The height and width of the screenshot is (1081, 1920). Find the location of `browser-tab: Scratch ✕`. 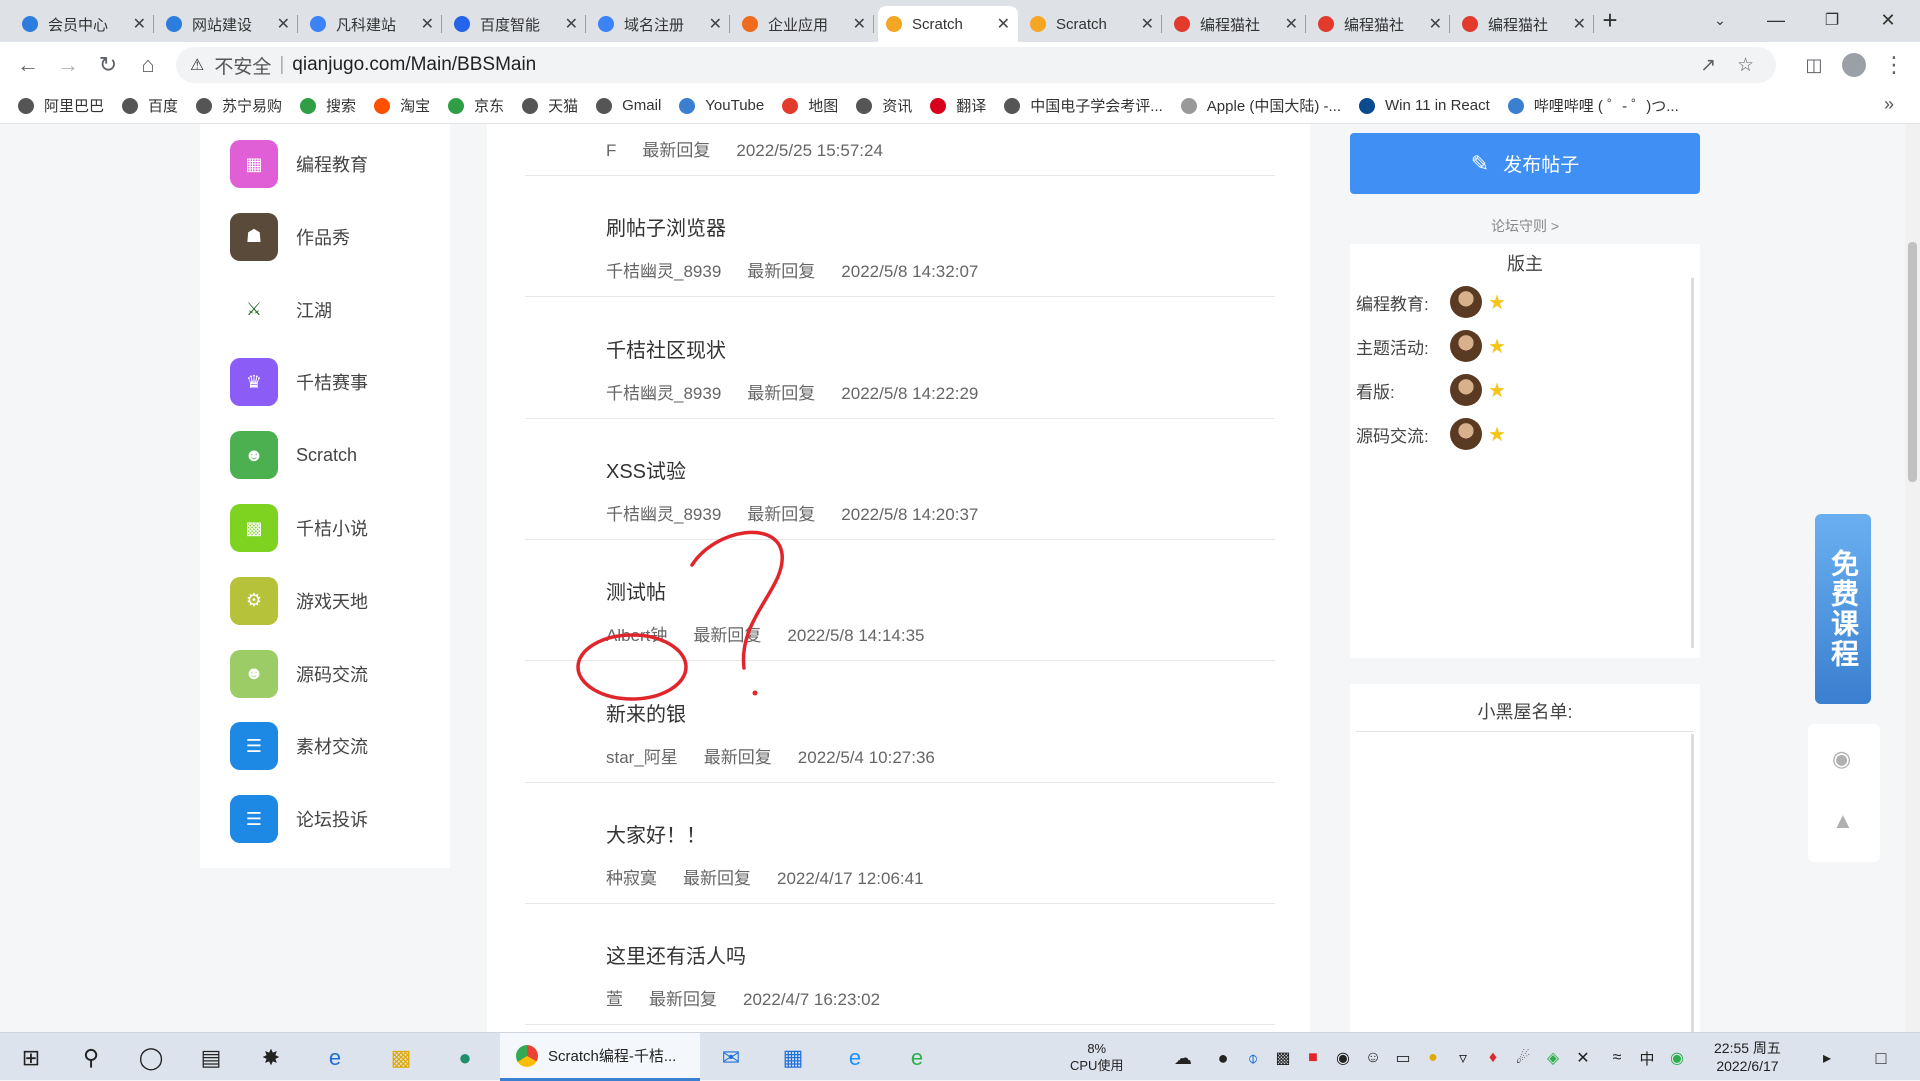

browser-tab: Scratch ✕ is located at coordinates (948, 24).